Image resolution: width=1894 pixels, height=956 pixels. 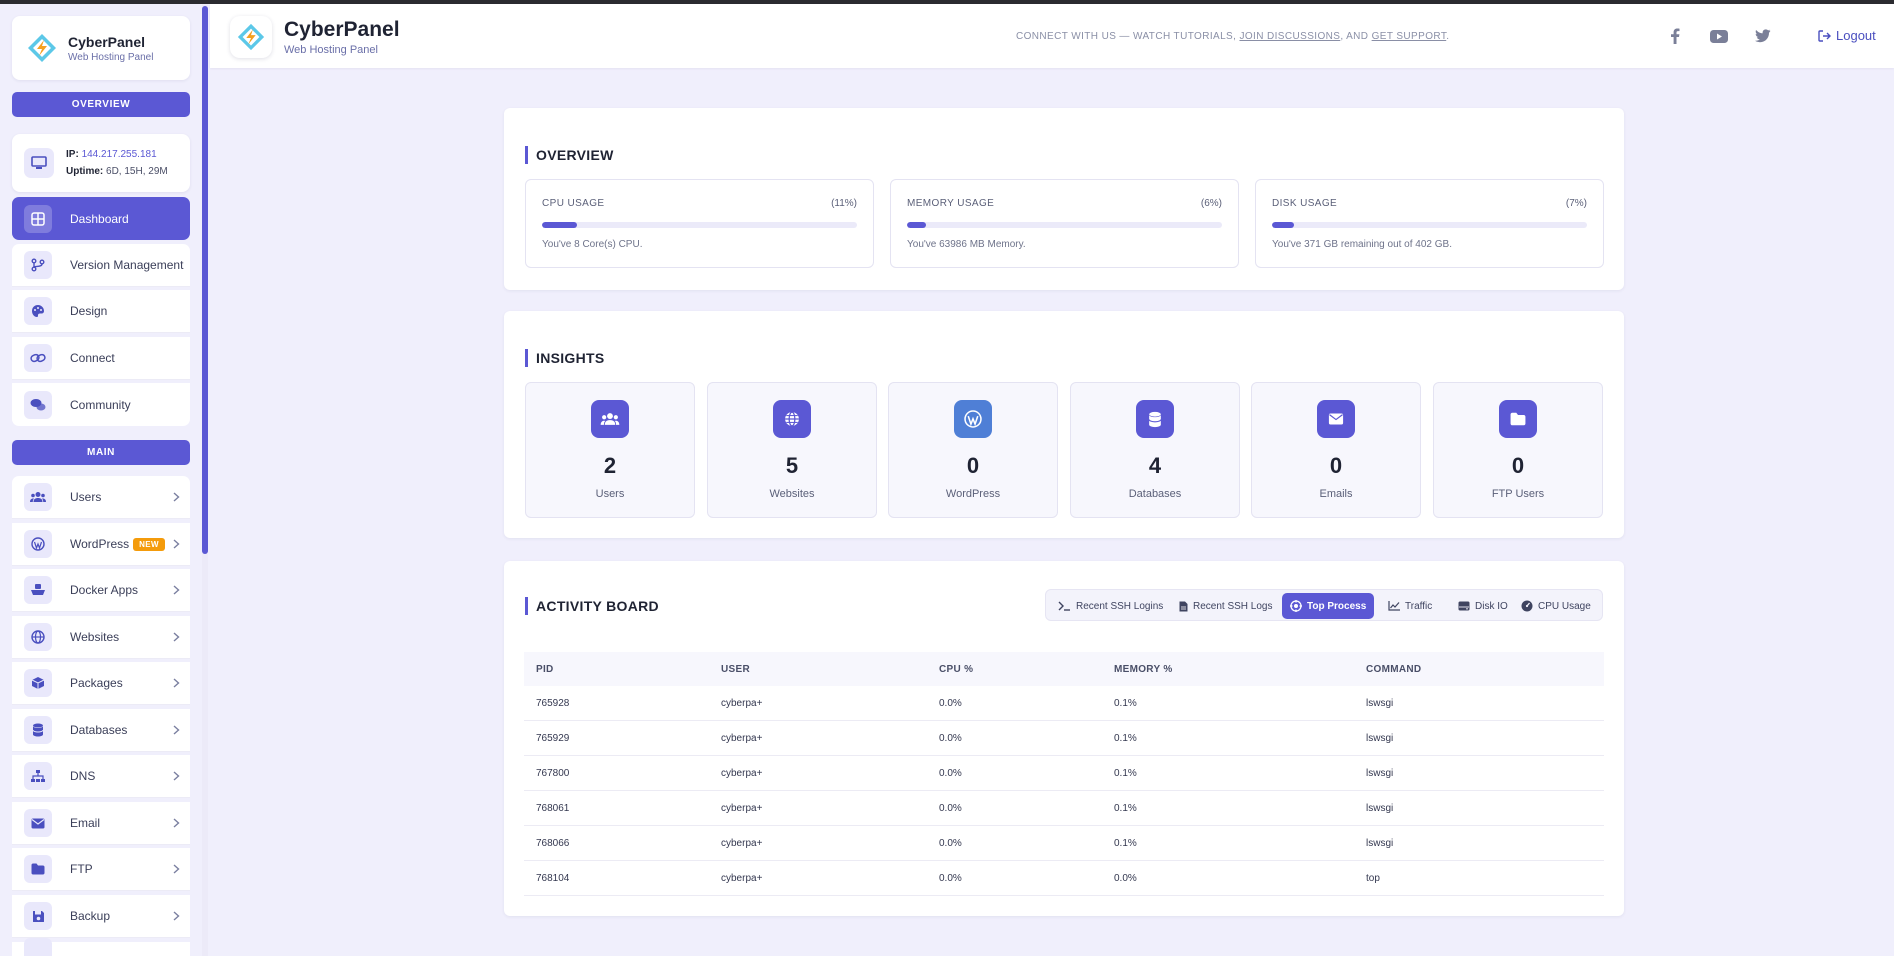 I want to click on tab-recent-ssh-logins: Recent SSH Logins, so click(x=1110, y=606).